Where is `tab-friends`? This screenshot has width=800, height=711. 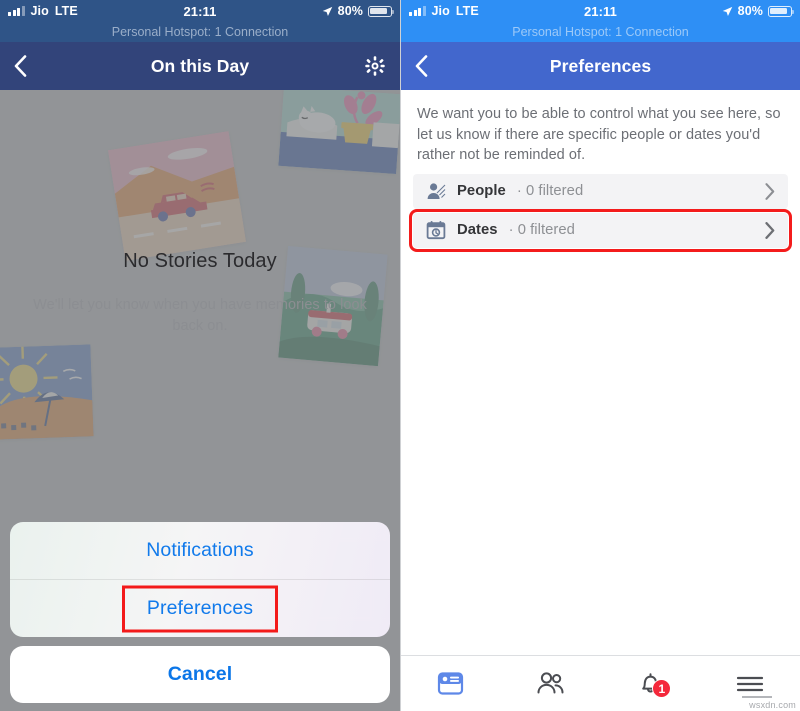 tab-friends is located at coordinates (551, 683).